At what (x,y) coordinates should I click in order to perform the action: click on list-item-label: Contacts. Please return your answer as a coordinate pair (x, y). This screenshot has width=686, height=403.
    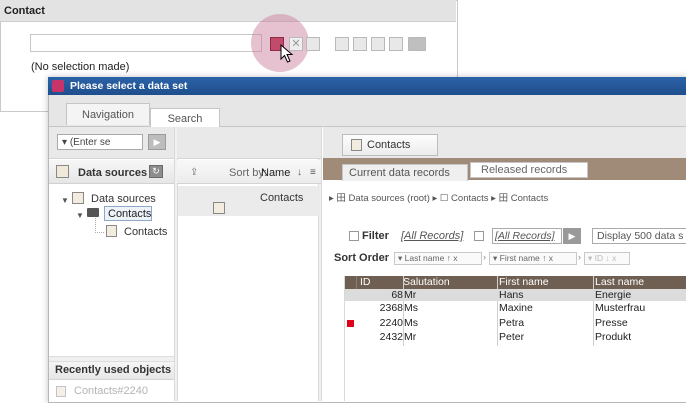
    Looking at the image, I should click on (281, 198).